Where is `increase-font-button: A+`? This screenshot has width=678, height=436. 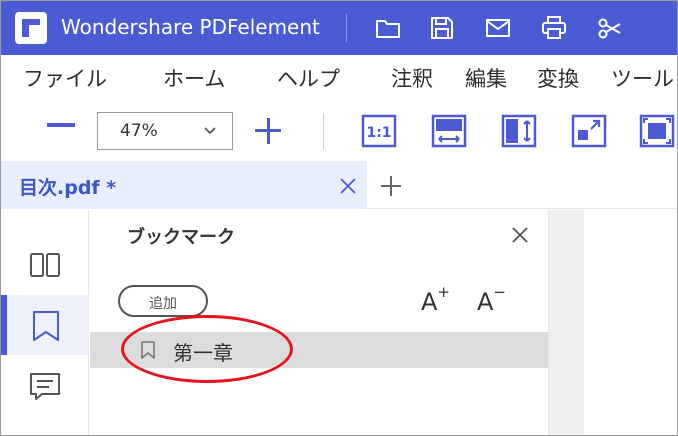 increase-font-button: A+ is located at coordinates (435, 299).